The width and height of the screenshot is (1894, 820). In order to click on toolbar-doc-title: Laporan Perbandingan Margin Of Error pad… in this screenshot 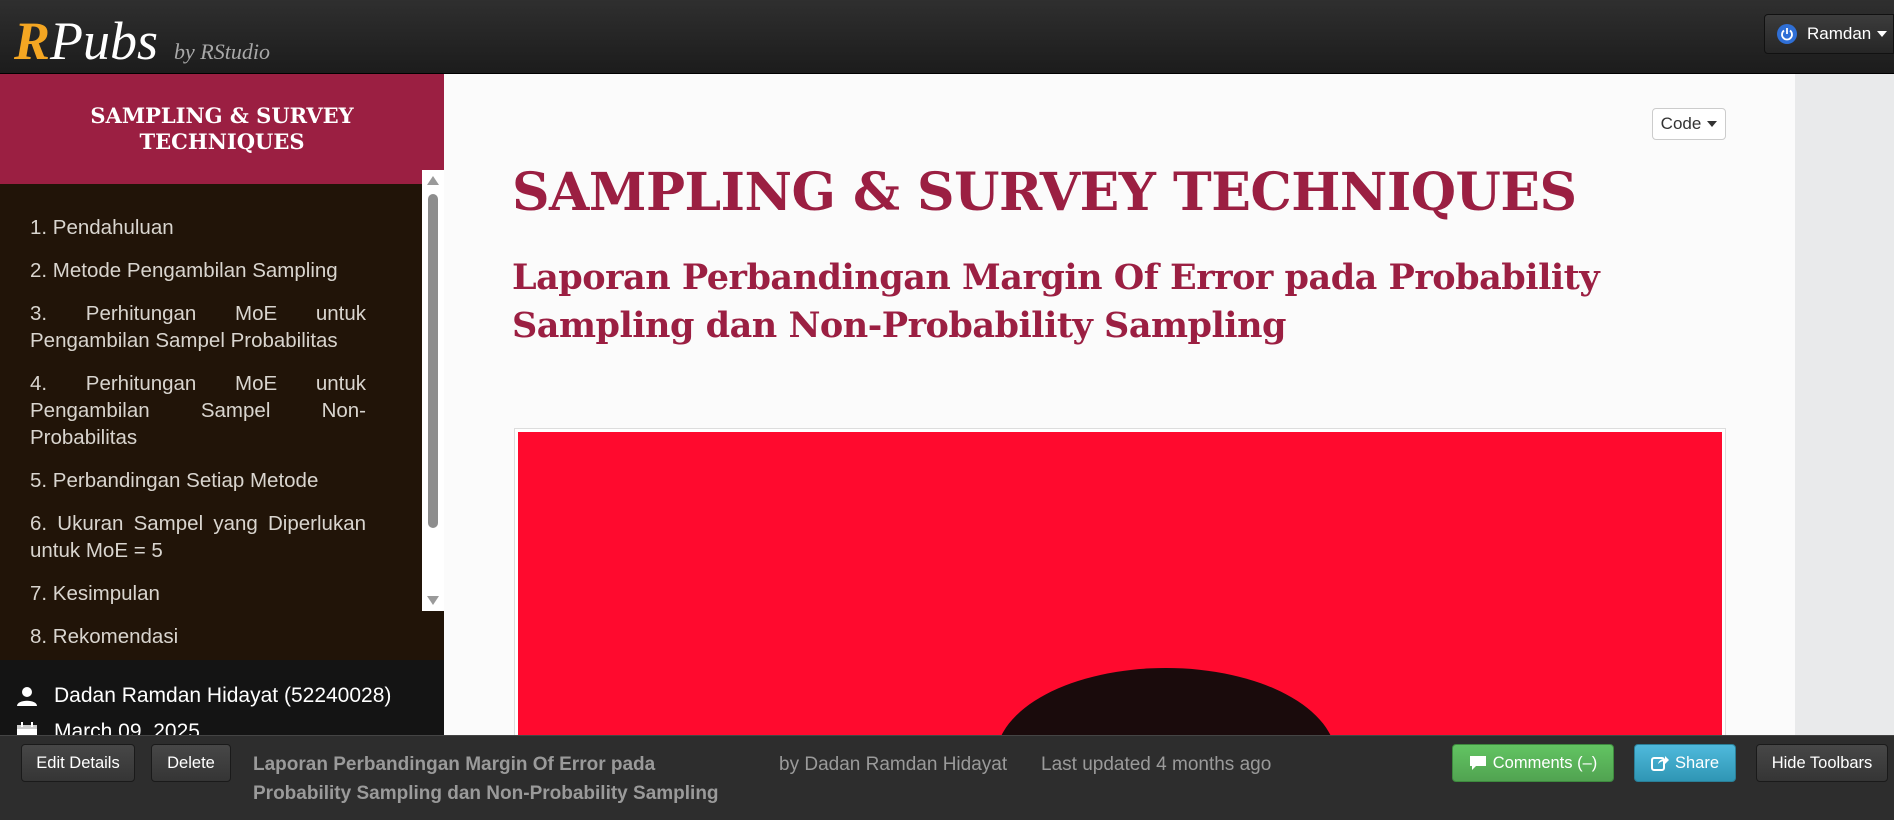, I will do `click(486, 779)`.